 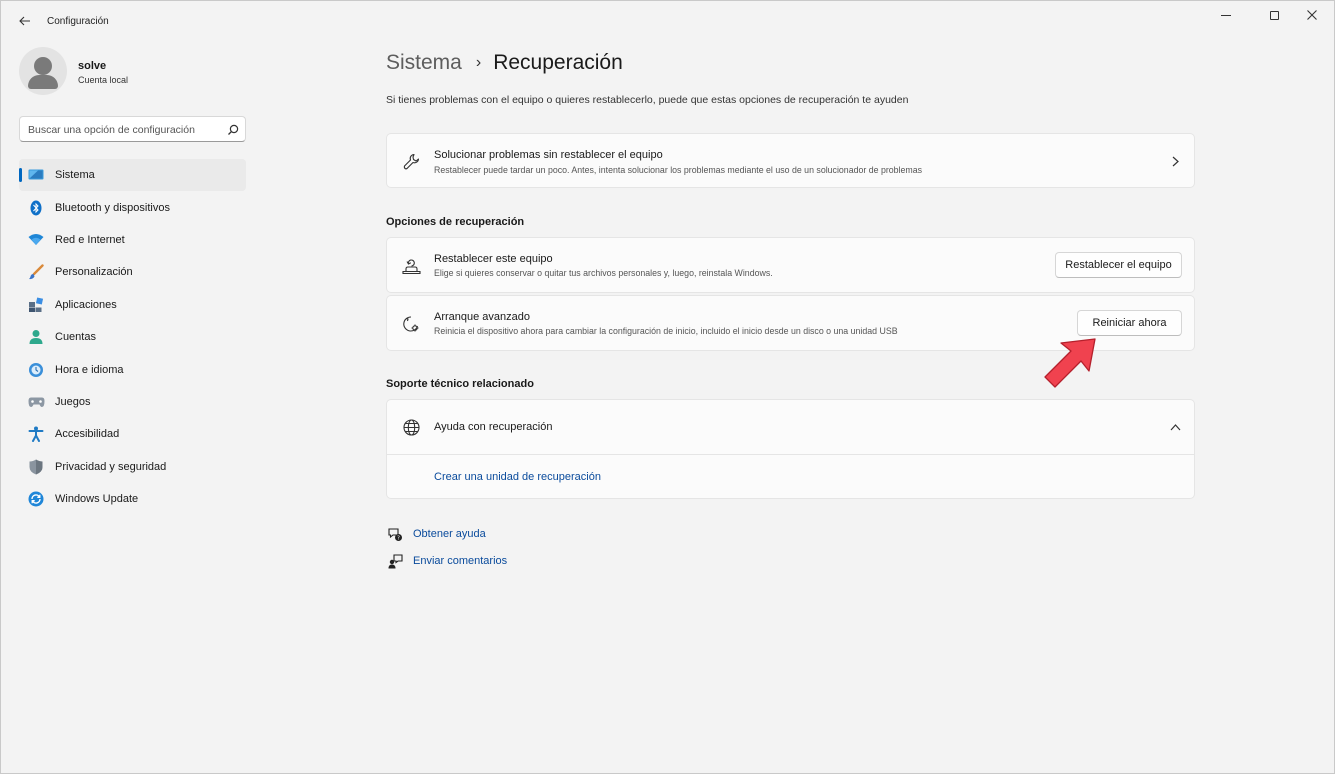 I want to click on card-title: Ayuda con recuperación, so click(x=493, y=427).